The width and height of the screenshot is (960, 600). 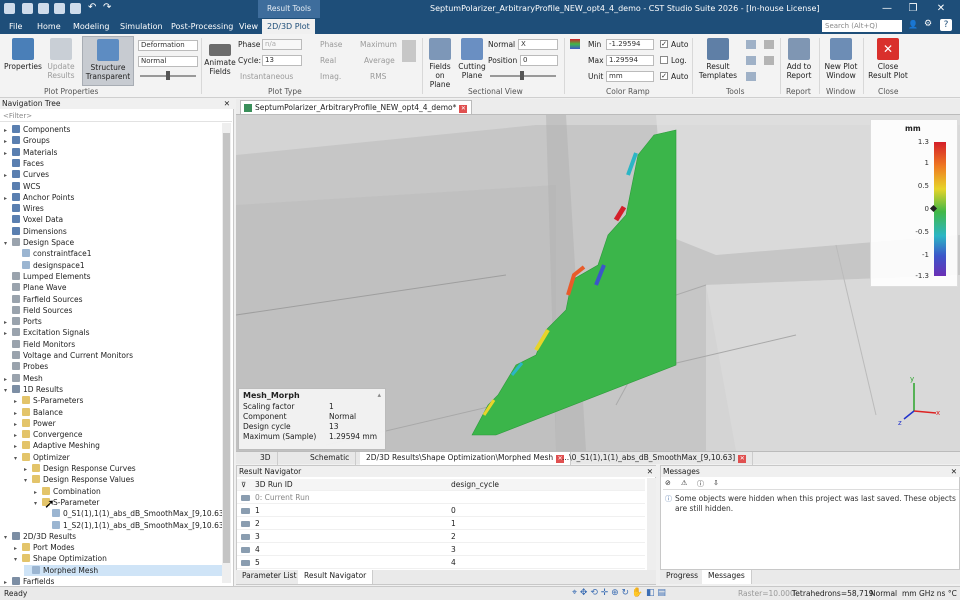 What do you see at coordinates (113, 208) in the screenshot?
I see `tree-item: Wires` at bounding box center [113, 208].